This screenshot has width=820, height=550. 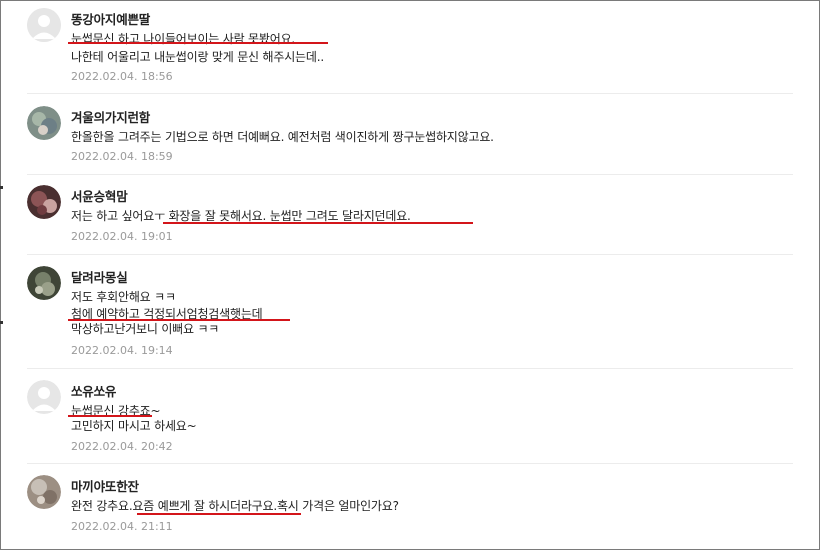 I want to click on comment-date: 2022.02.04. 18:59, so click(x=122, y=156).